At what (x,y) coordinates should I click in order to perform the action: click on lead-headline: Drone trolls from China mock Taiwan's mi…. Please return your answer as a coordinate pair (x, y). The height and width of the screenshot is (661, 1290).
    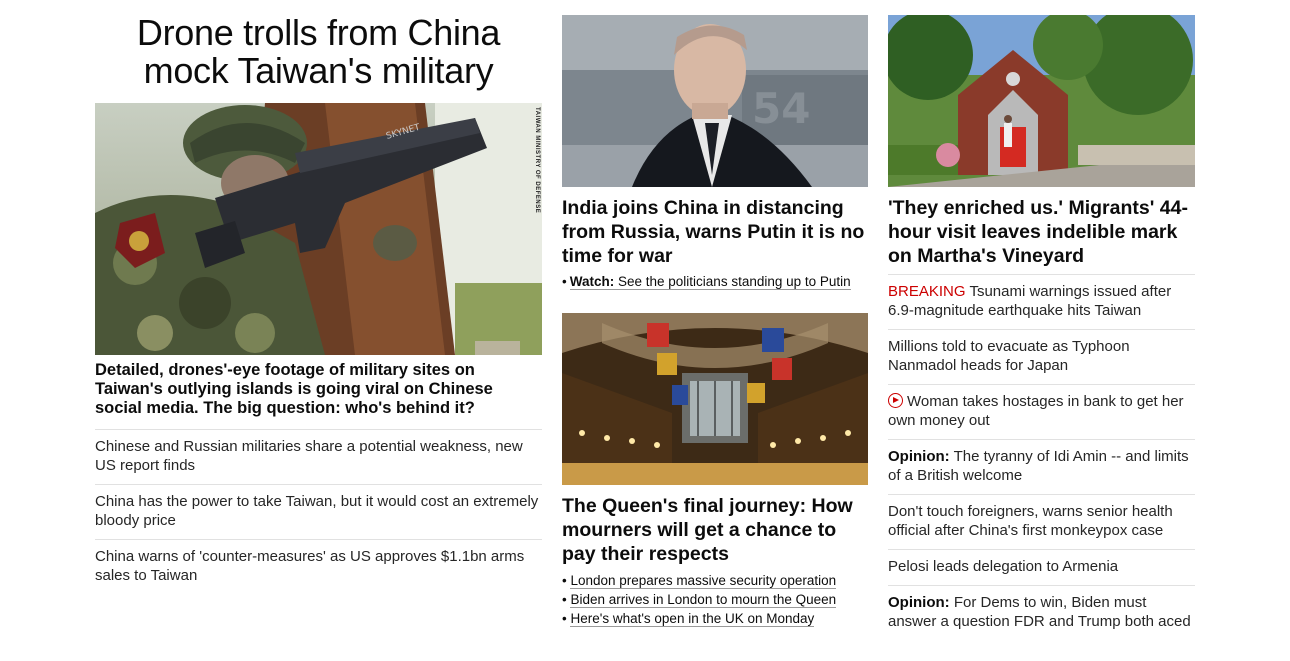
    Looking at the image, I should click on (318, 52).